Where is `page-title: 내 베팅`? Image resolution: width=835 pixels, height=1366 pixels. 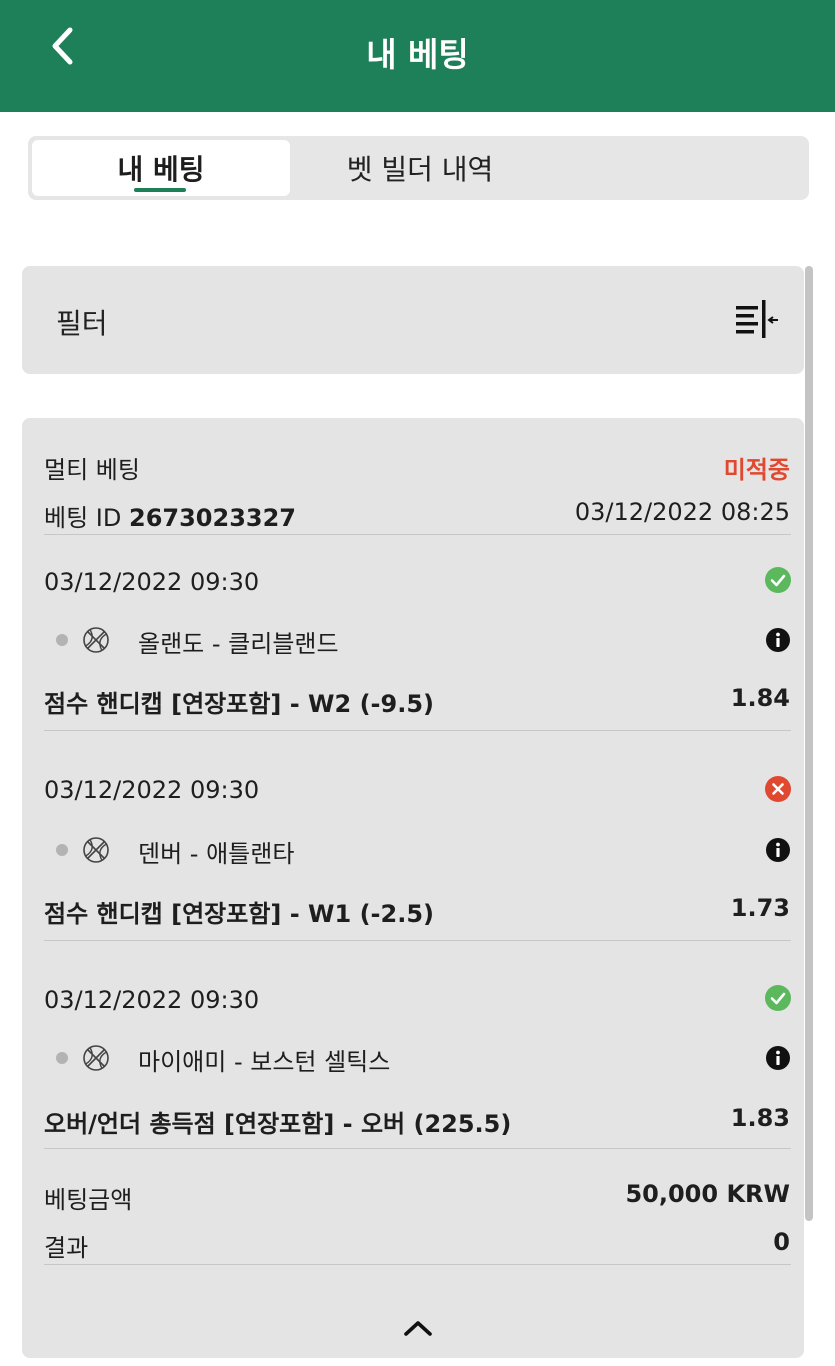
page-title: 내 베팅 is located at coordinates (417, 54).